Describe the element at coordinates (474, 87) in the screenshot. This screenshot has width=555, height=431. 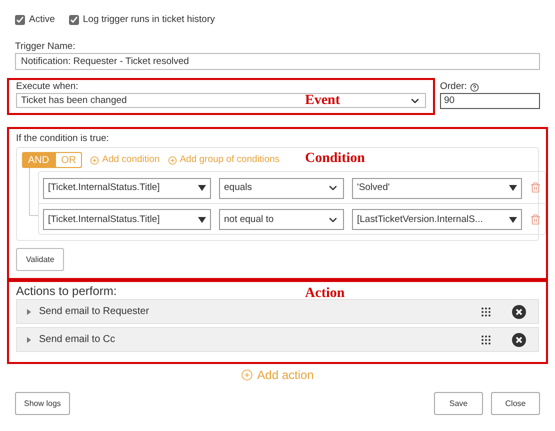
I see `help-icon` at that location.